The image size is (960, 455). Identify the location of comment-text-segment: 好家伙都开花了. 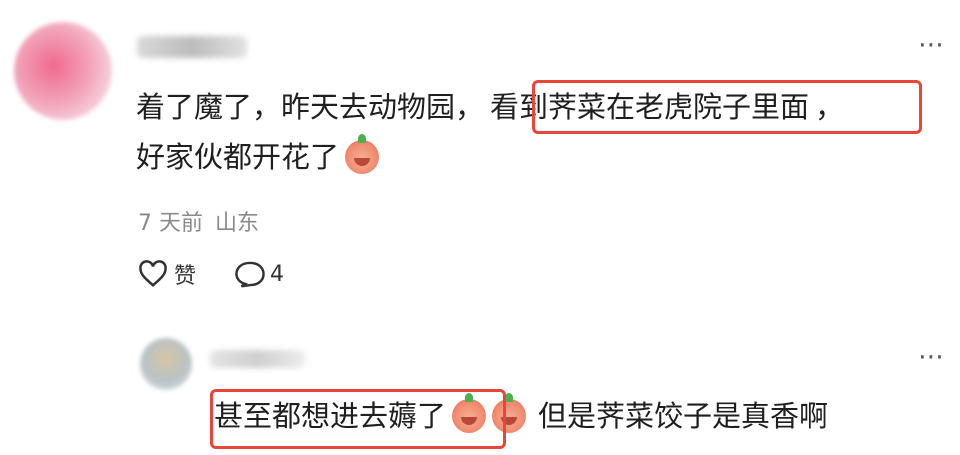
(238, 157).